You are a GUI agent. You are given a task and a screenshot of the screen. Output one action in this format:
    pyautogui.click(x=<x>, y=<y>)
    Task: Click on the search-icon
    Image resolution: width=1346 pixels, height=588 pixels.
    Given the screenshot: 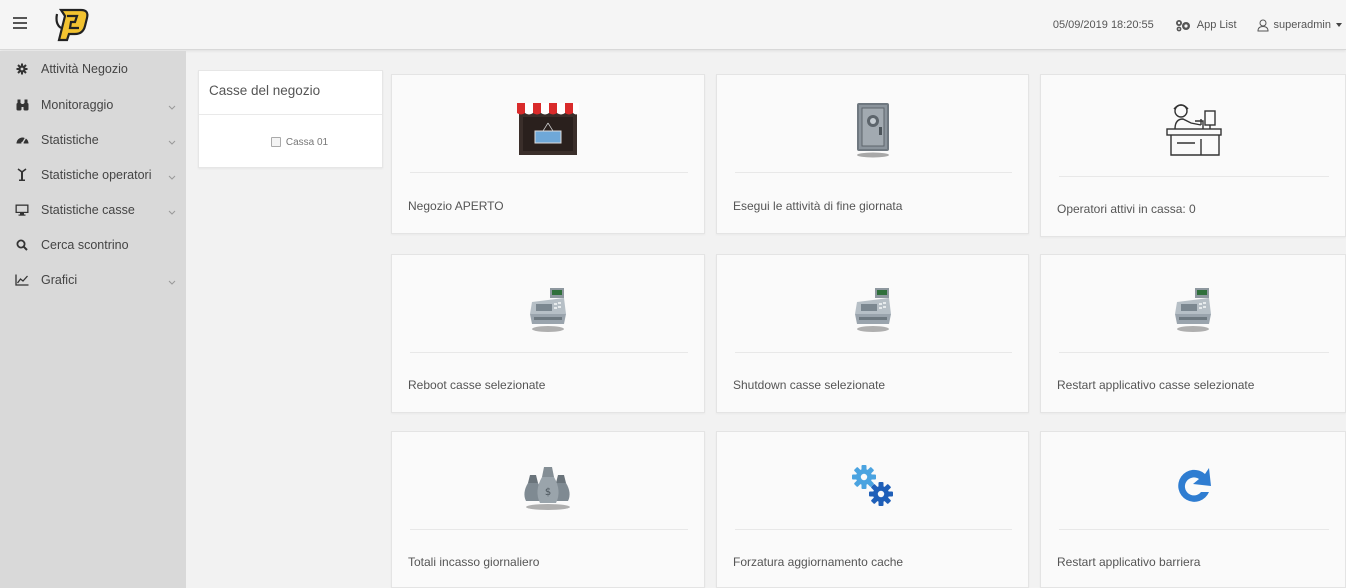 What is the action you would take?
    pyautogui.click(x=22, y=245)
    